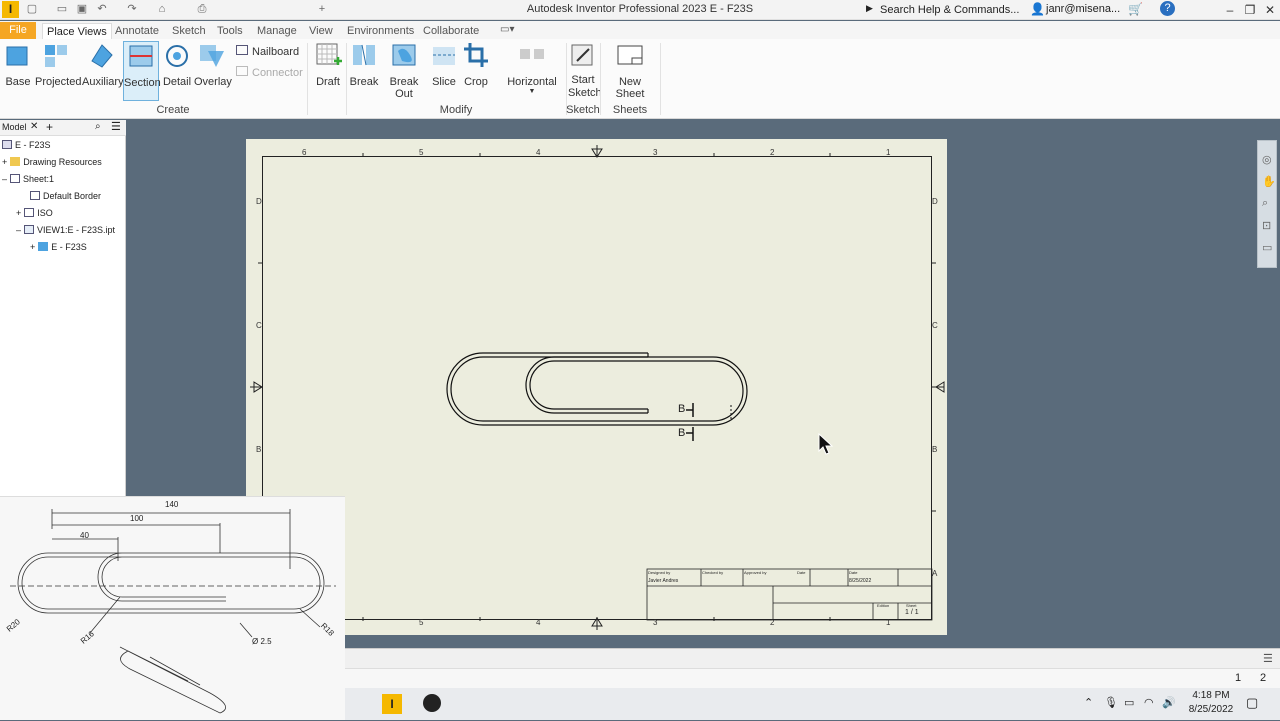 This screenshot has width=1280, height=721. I want to click on paperclip-outline, so click(597, 389).